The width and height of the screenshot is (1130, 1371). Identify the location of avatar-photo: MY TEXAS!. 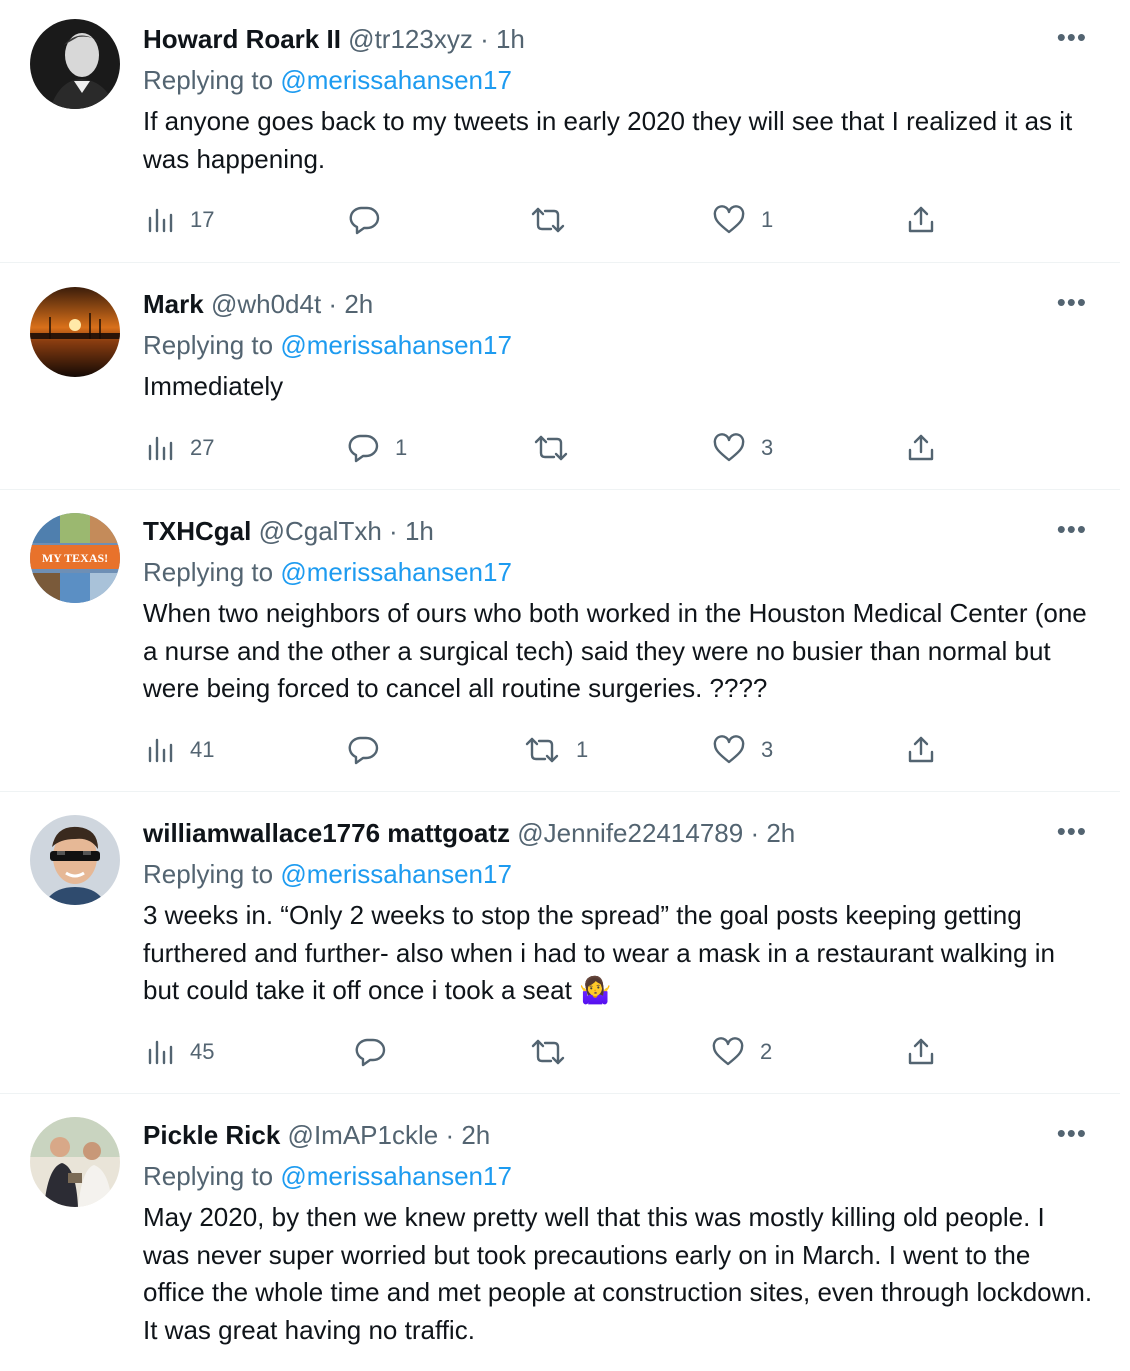
(75, 558).